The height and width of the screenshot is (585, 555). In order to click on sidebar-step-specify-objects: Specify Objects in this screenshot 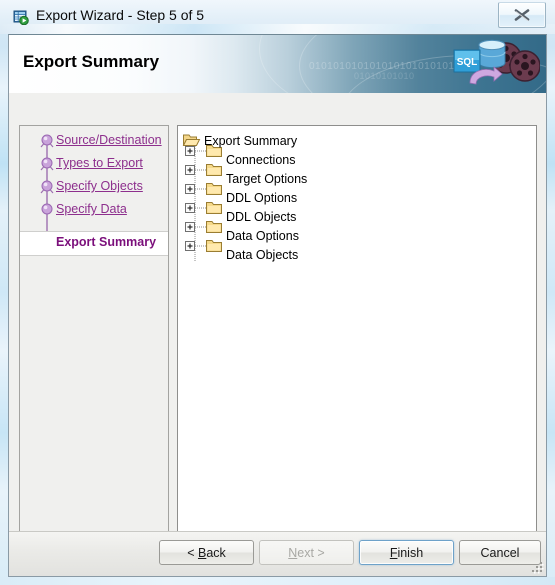, I will do `click(94, 187)`.